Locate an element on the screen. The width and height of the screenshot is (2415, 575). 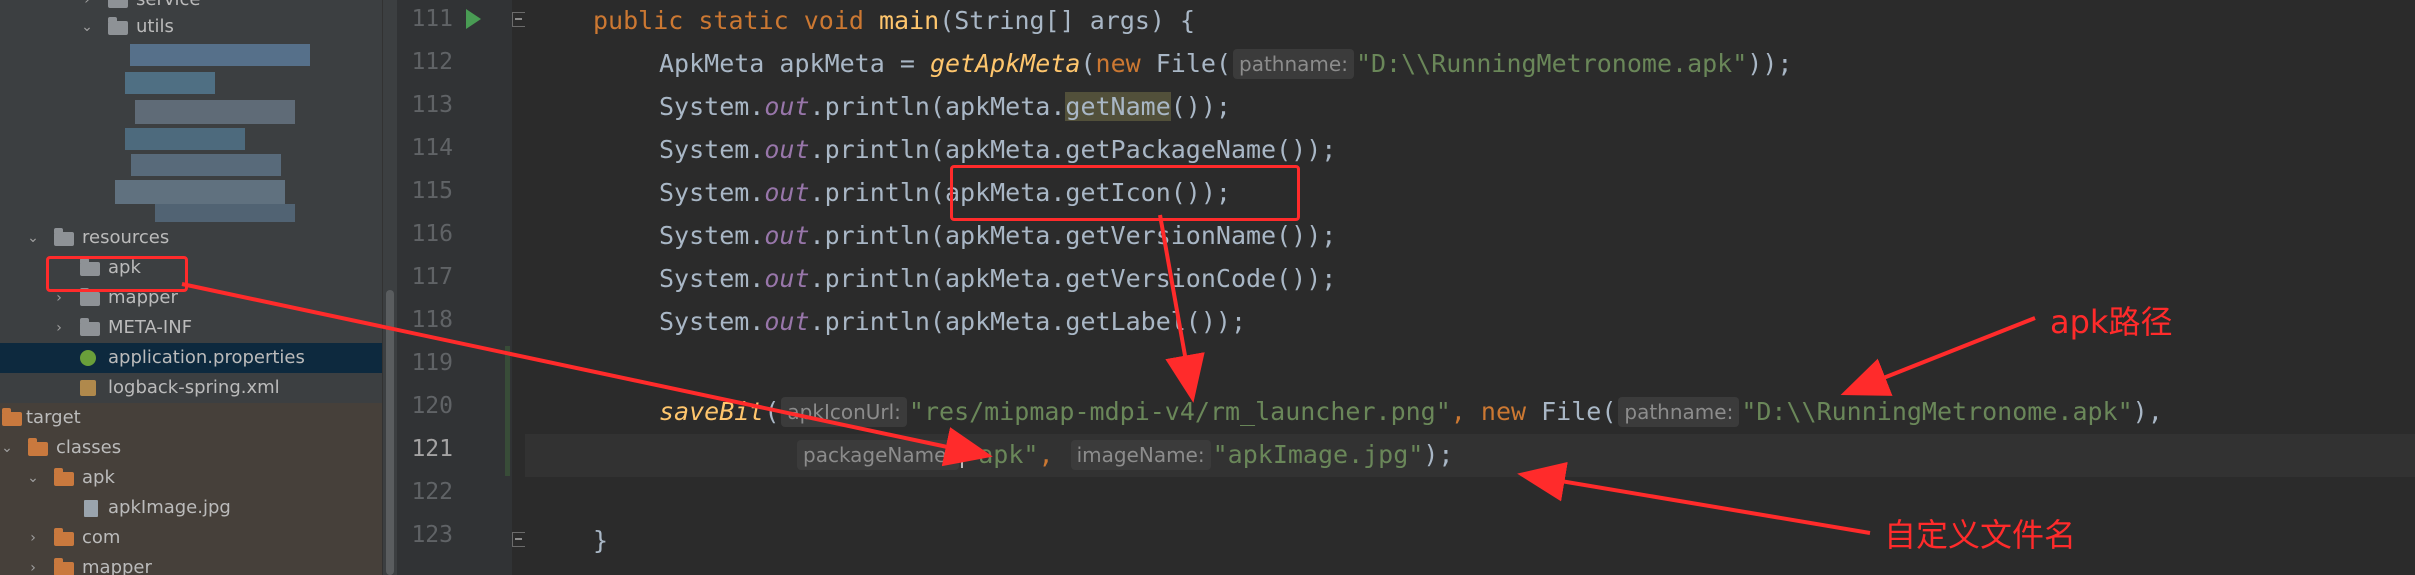
code-line-118: System.out.println(apkMeta.getLabel()); is located at coordinates (953, 321).